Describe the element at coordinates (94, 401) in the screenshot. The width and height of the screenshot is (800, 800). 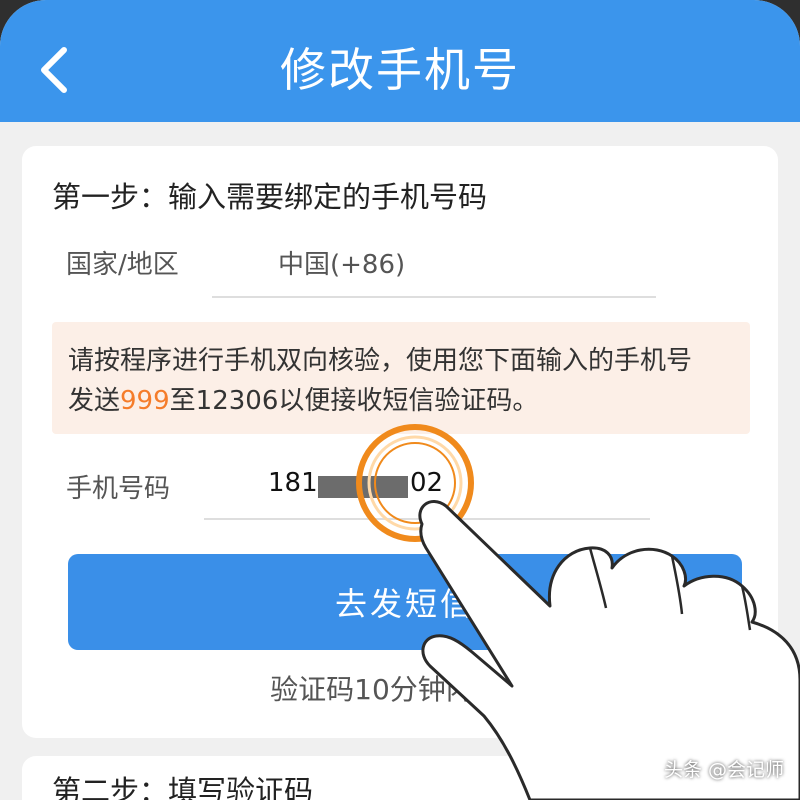
I see `notice-send-text: 发送` at that location.